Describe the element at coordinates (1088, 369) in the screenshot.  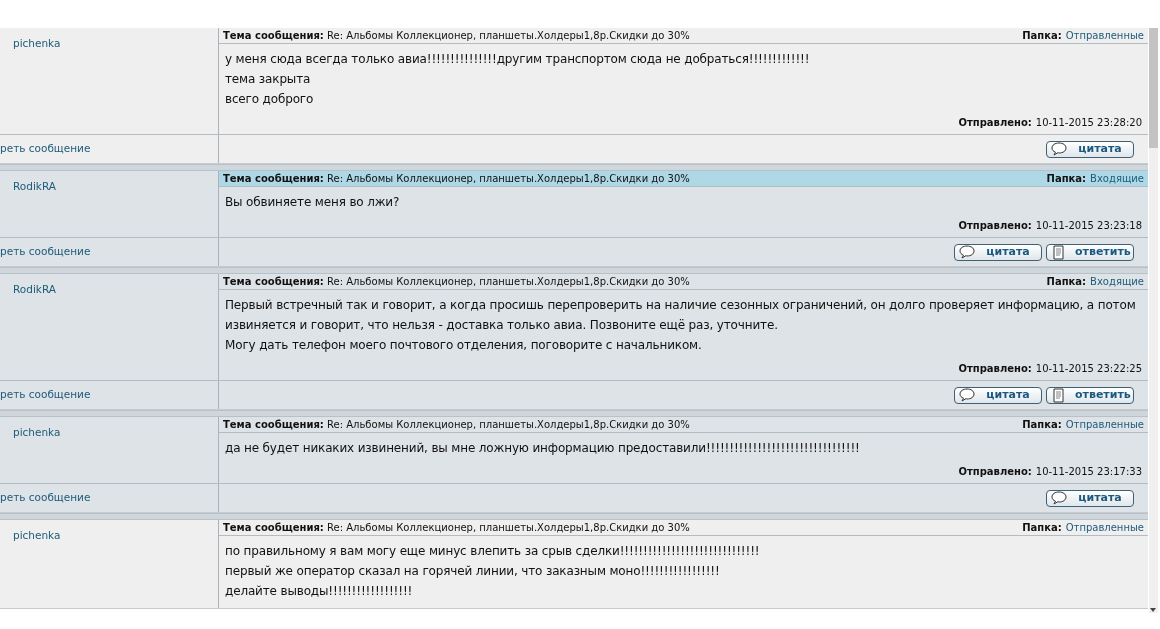
I see `sent-time: 10-11-2015 23:22:25` at that location.